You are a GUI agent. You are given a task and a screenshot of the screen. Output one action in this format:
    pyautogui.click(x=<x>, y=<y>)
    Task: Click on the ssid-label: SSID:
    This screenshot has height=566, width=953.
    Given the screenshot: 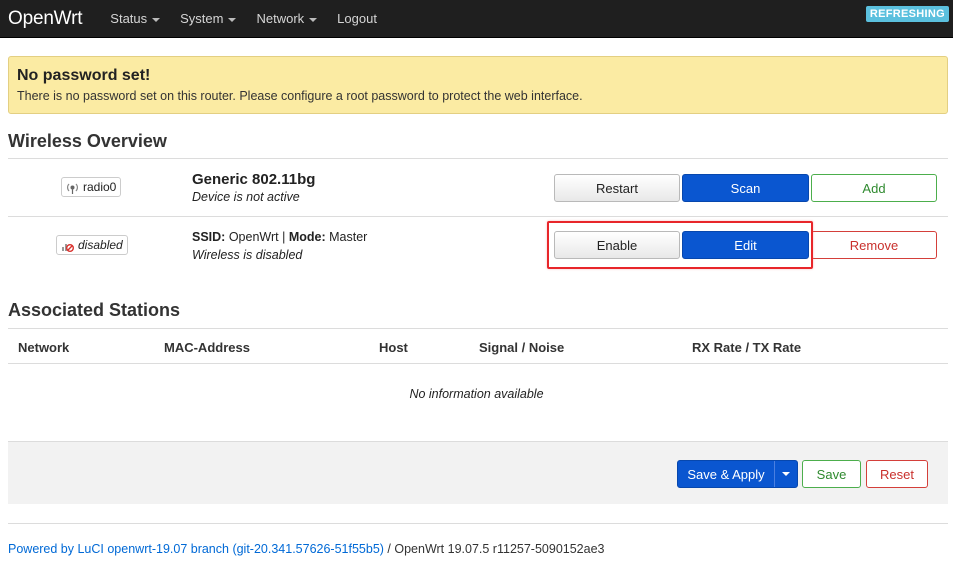 What is the action you would take?
    pyautogui.click(x=209, y=237)
    